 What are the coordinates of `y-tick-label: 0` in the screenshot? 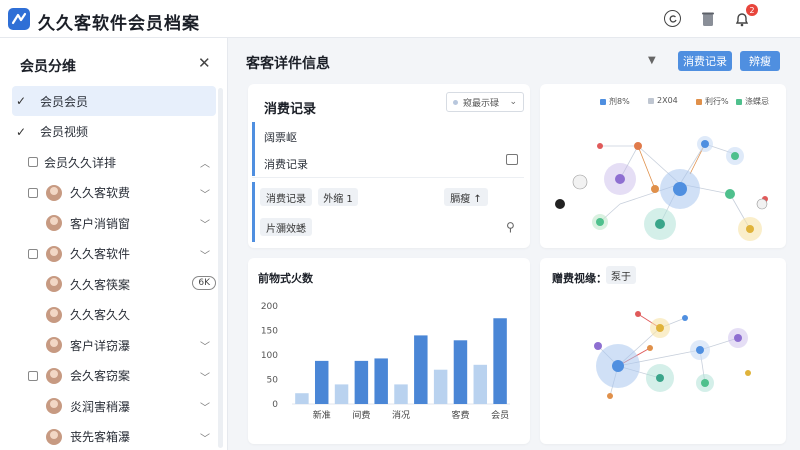 It's located at (275, 405).